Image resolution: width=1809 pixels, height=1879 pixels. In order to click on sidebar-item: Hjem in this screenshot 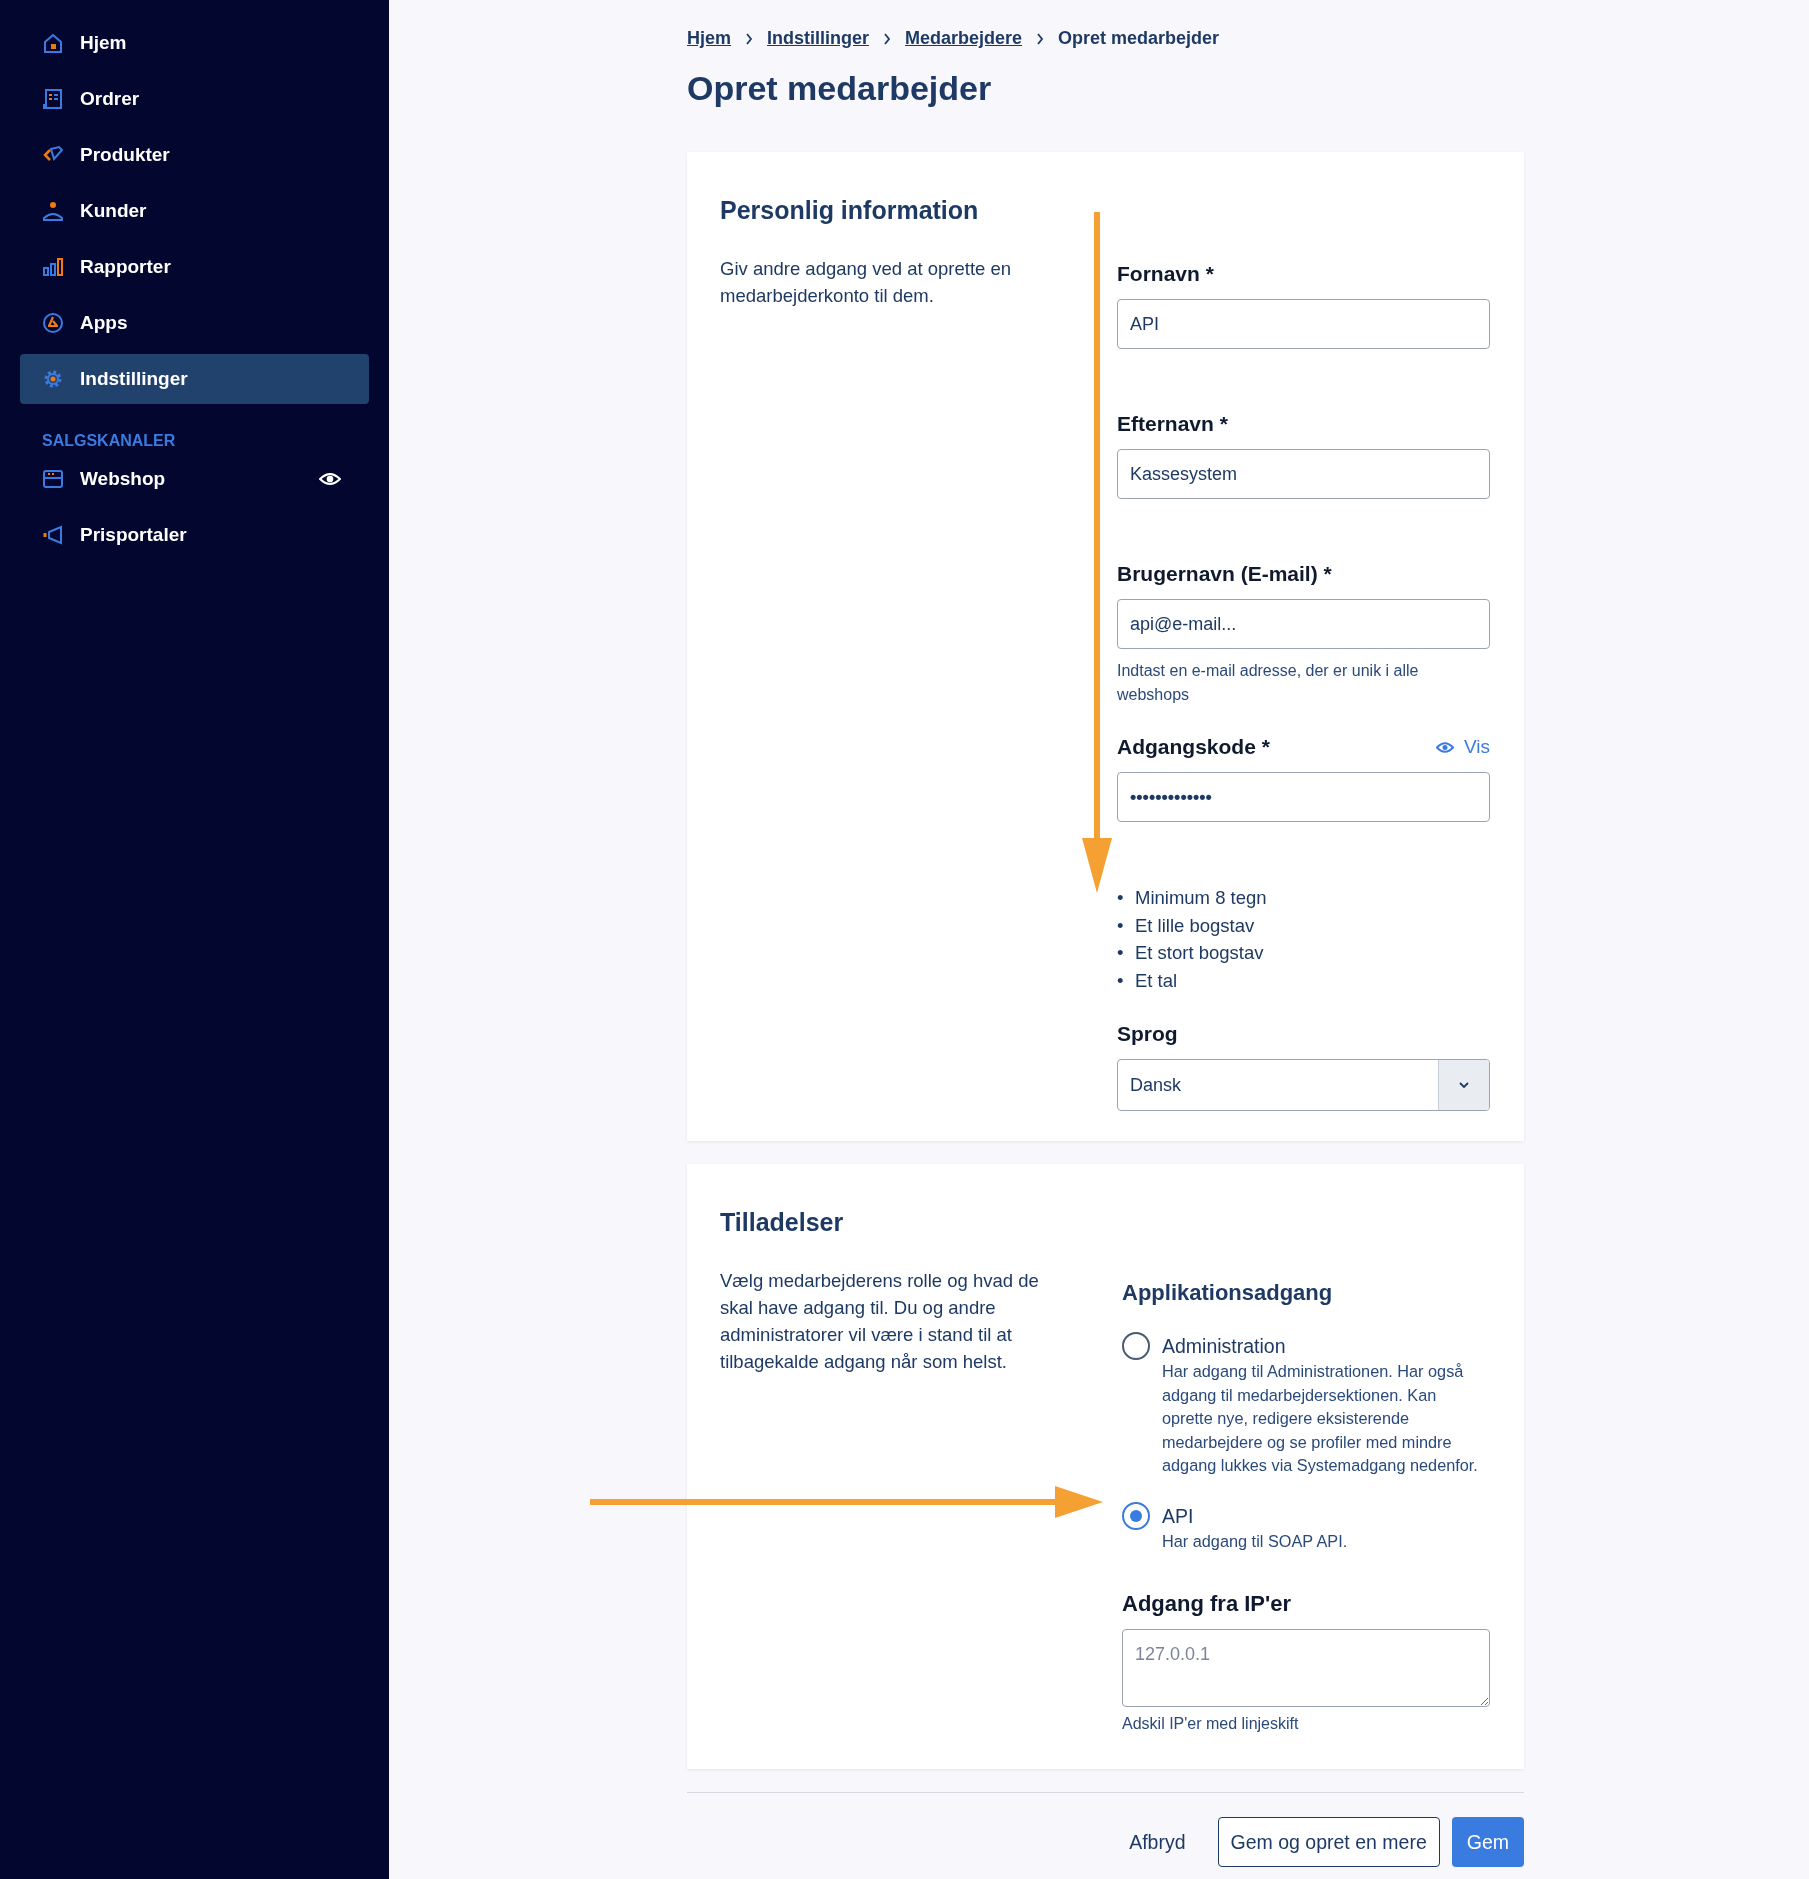, I will do `click(194, 43)`.